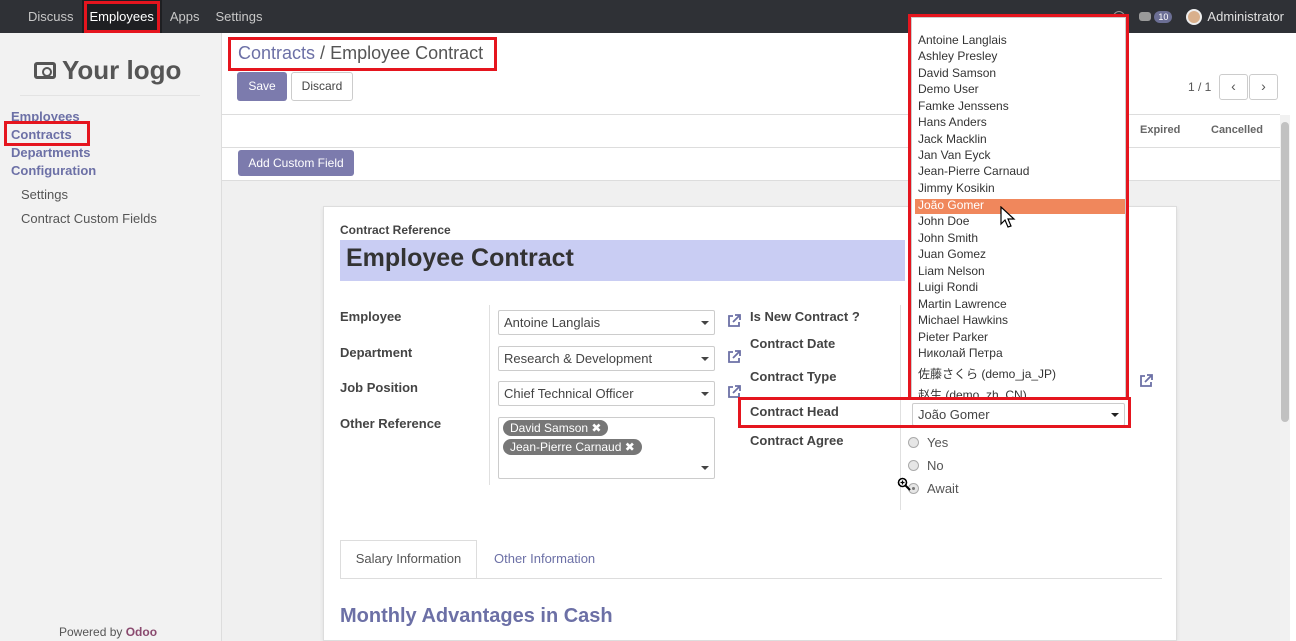  I want to click on contract-reference-input: Employee Contract, so click(622, 260).